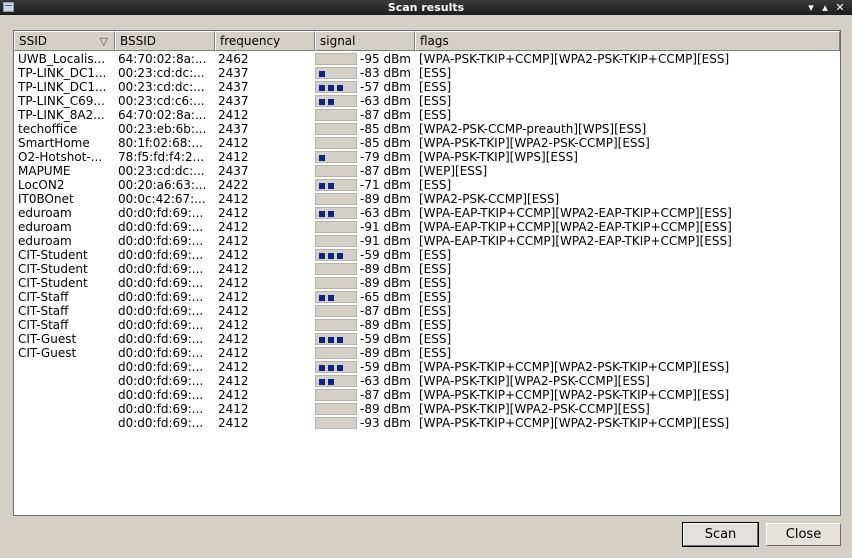  Describe the element at coordinates (364, 101) in the screenshot. I see `signal-cell: -63 dBm` at that location.